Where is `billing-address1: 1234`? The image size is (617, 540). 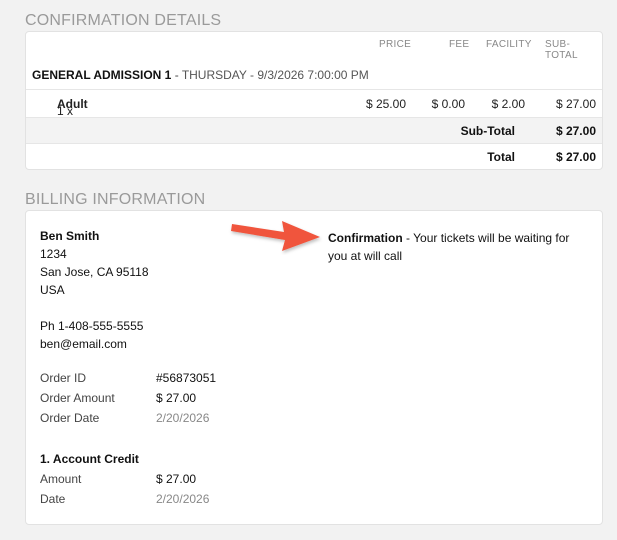 billing-address1: 1234 is located at coordinates (53, 254).